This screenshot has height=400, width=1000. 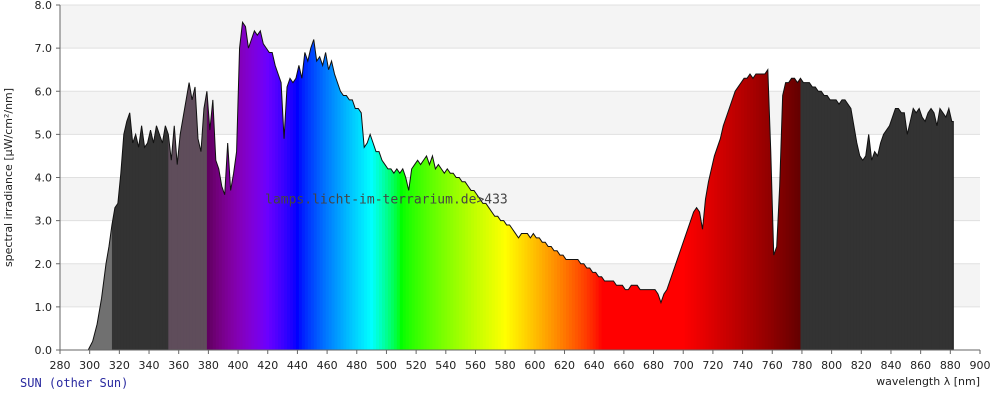 What do you see at coordinates (149, 365) in the screenshot?
I see `x-tick-label: 340` at bounding box center [149, 365].